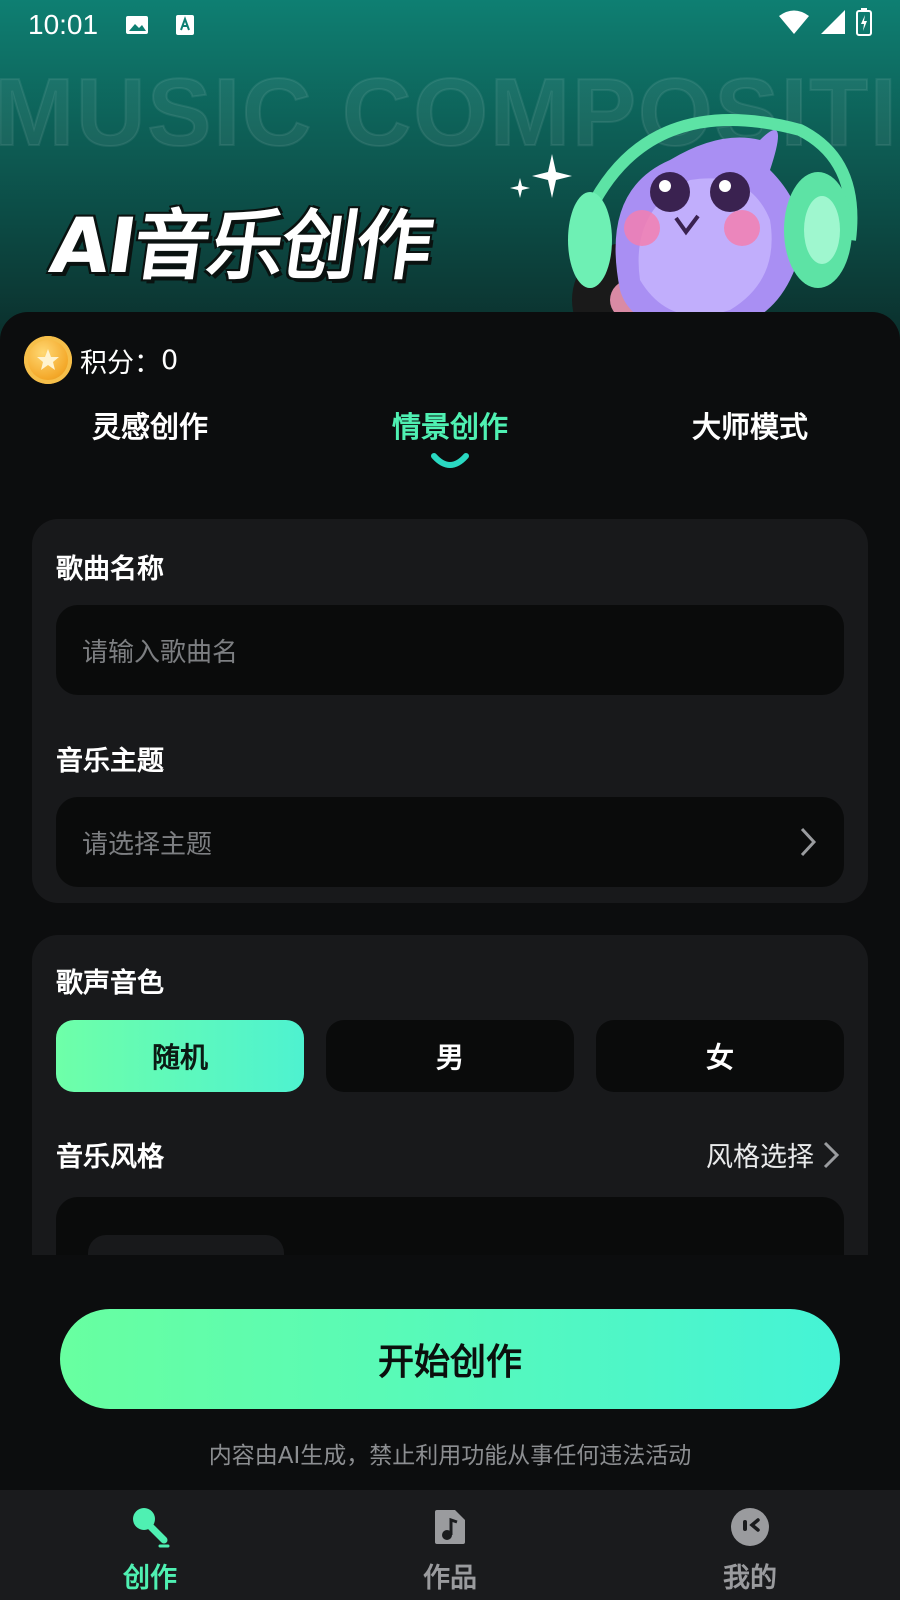 The image size is (900, 1600). What do you see at coordinates (110, 1157) in the screenshot?
I see `style-label: 音乐风格` at bounding box center [110, 1157].